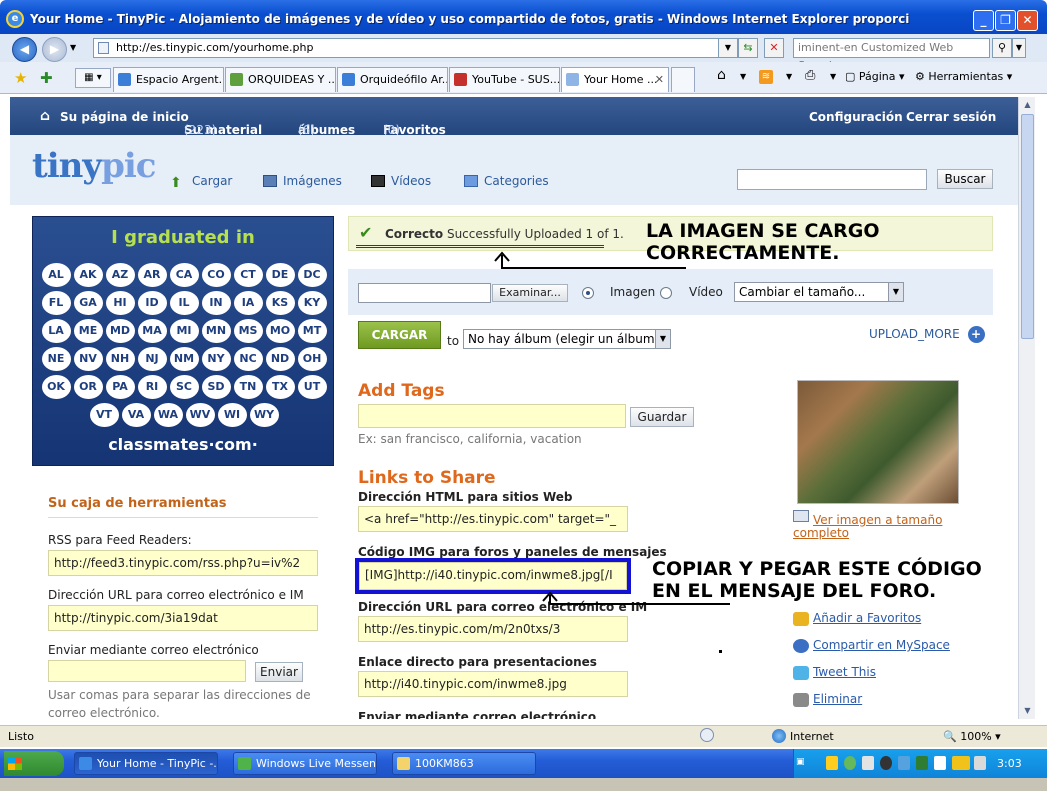 The height and width of the screenshot is (791, 1047). I want to click on print-icon: ⎙, so click(810, 75).